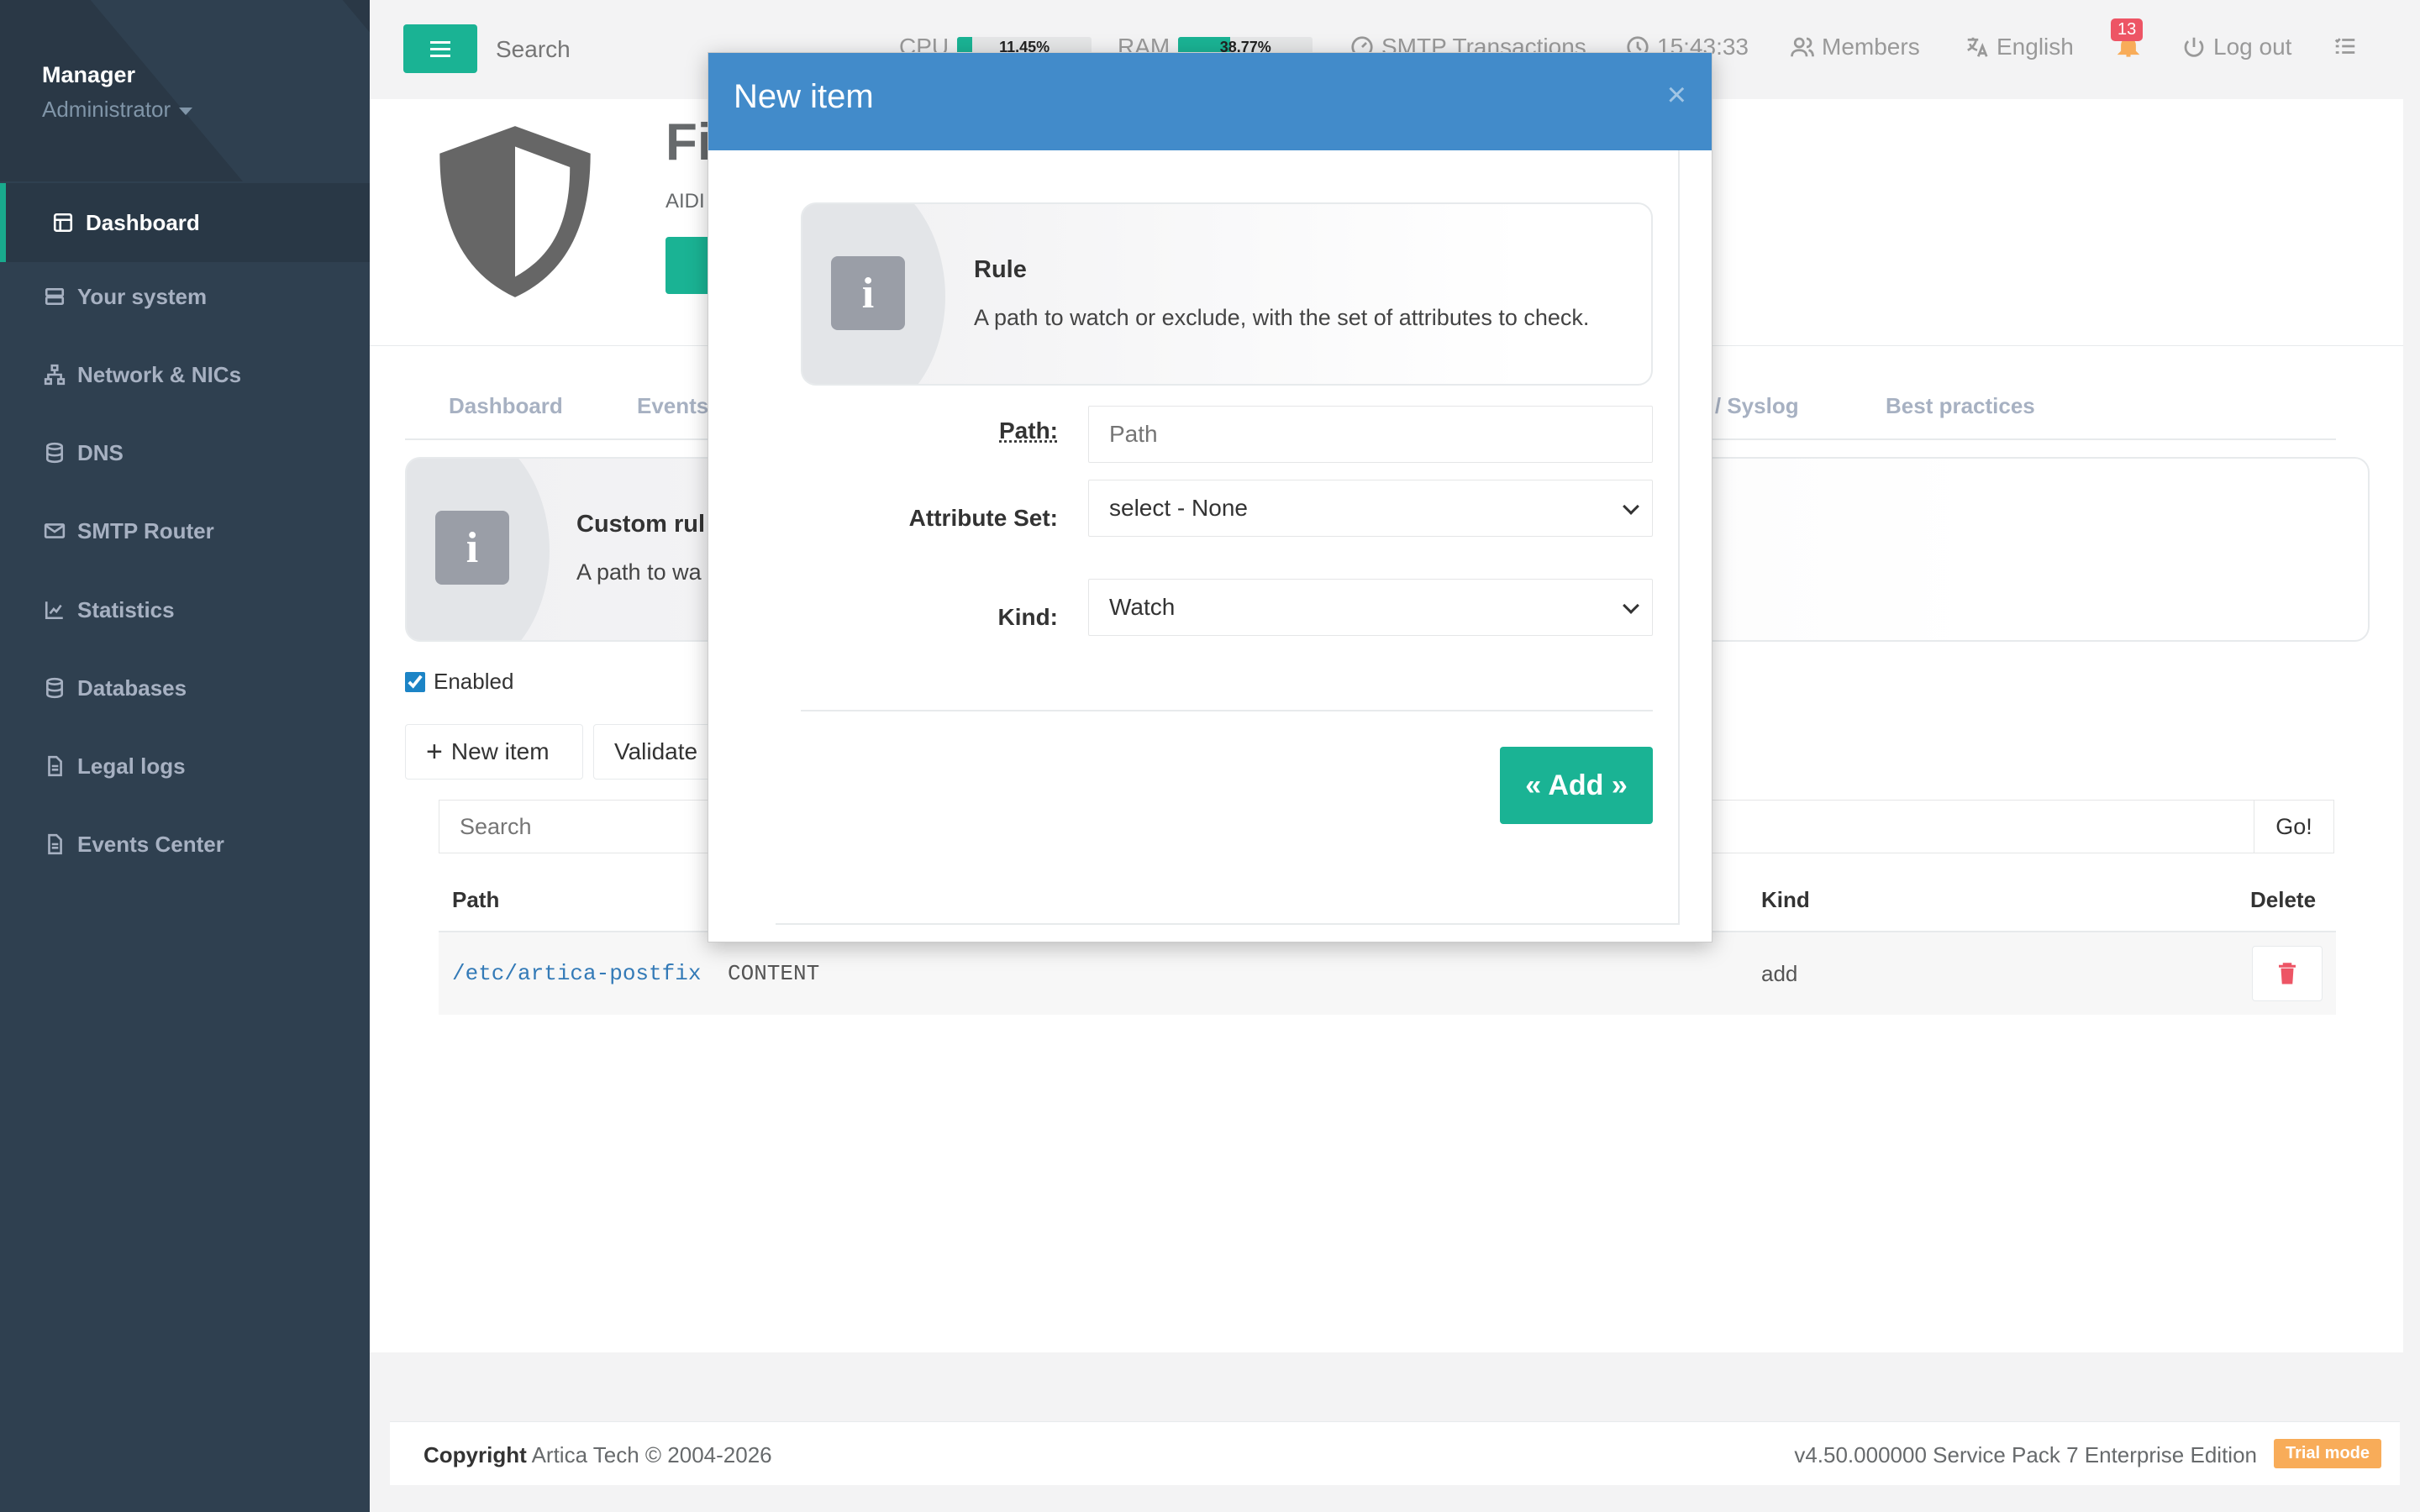 The height and width of the screenshot is (1512, 2420). I want to click on sidebar-item-label: Your system, so click(142, 296).